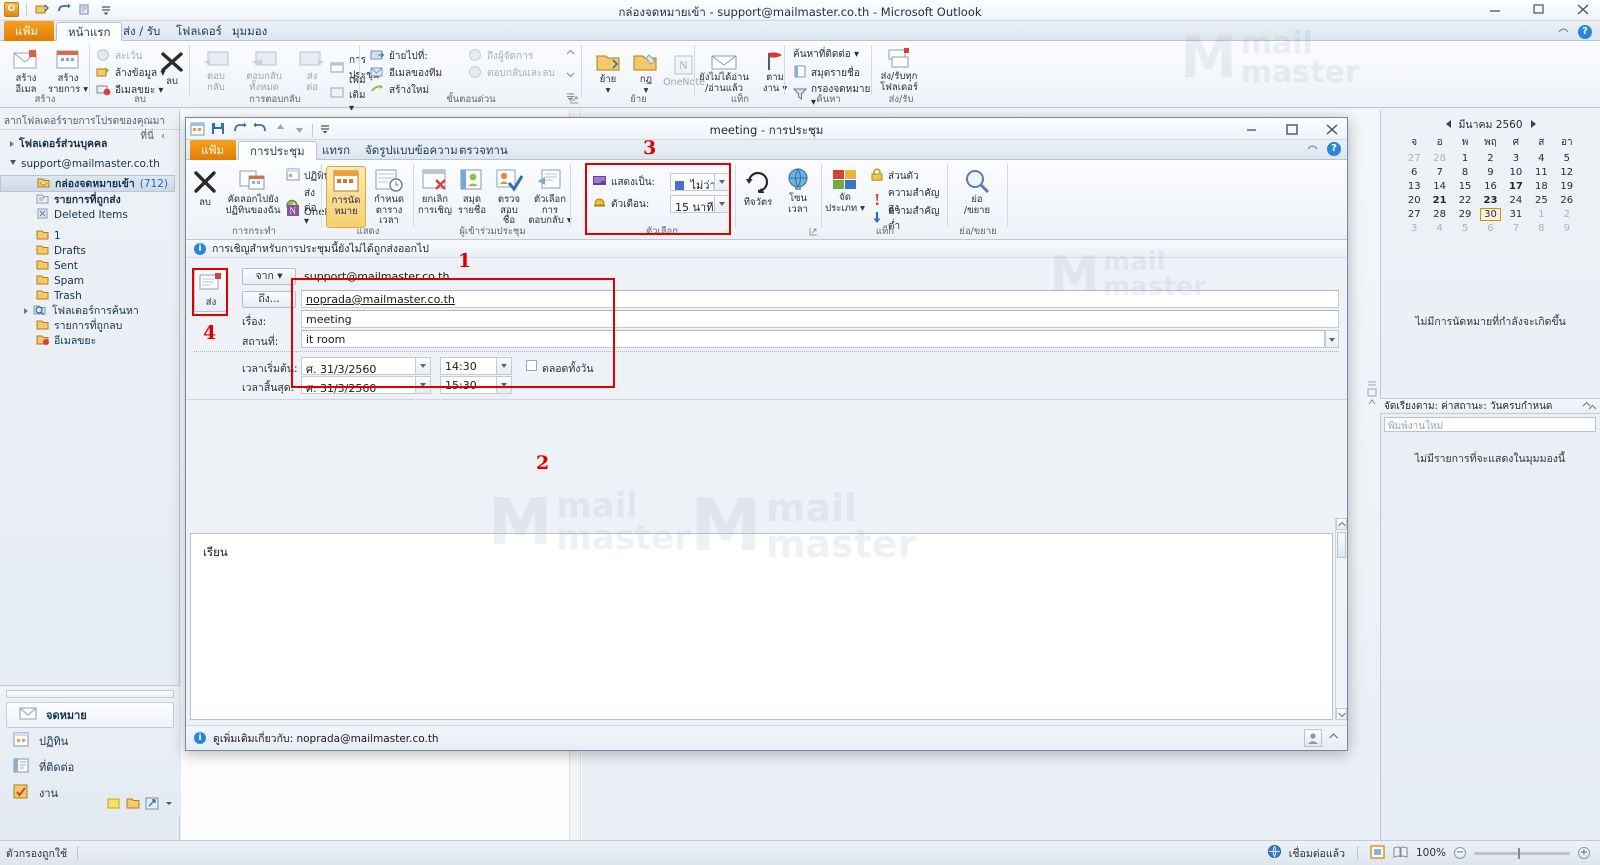 This screenshot has height=865, width=1600. What do you see at coordinates (1515, 186) in the screenshot?
I see `calendar-day: 17` at bounding box center [1515, 186].